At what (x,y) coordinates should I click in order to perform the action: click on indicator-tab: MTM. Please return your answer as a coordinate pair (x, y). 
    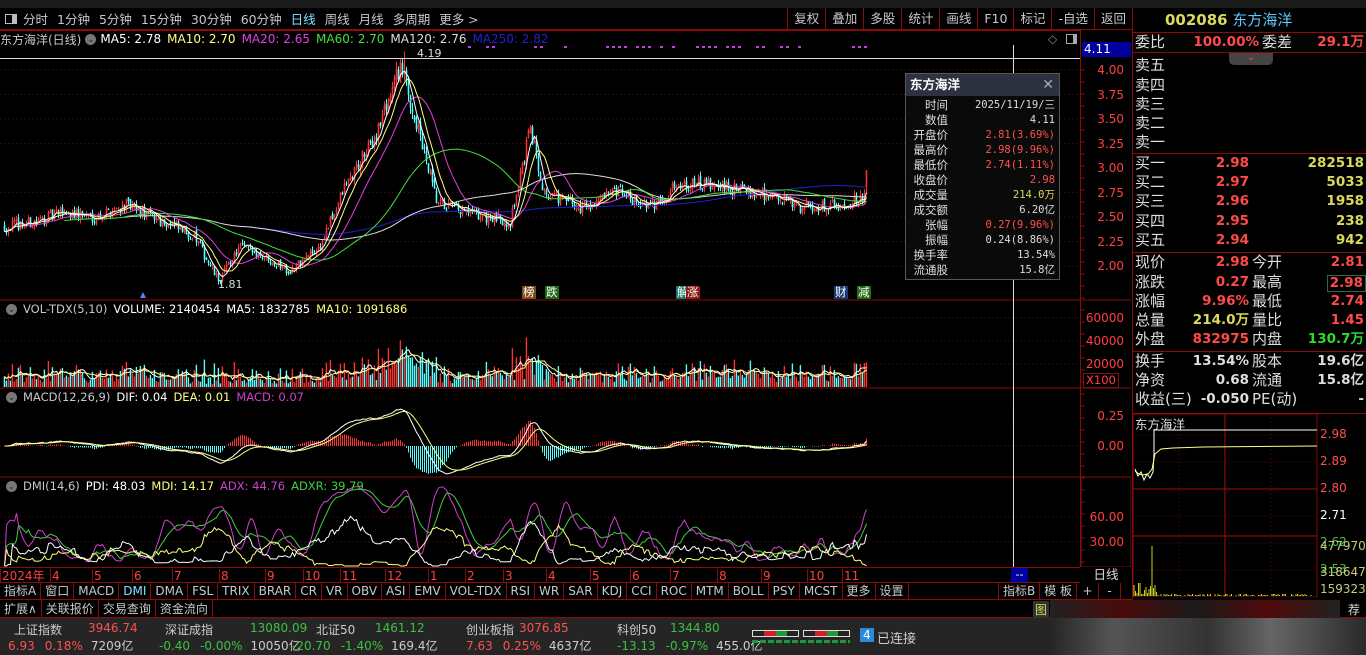
    Looking at the image, I should click on (710, 591).